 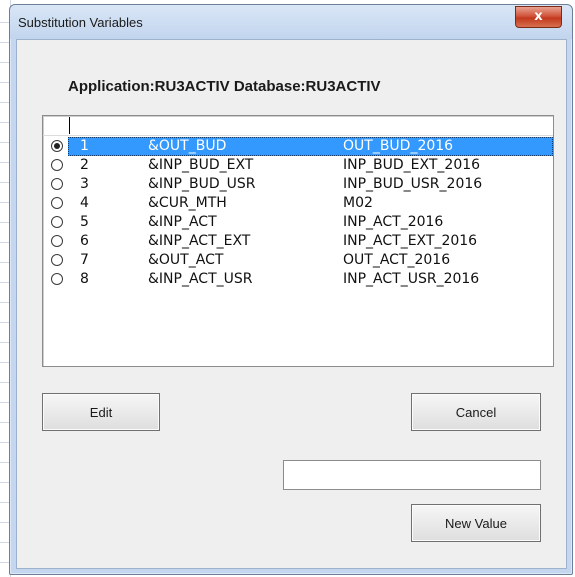 What do you see at coordinates (298, 165) in the screenshot?
I see `list-row: 2 &INP_BUD_EXT INP_BUD_EXT_2016` at bounding box center [298, 165].